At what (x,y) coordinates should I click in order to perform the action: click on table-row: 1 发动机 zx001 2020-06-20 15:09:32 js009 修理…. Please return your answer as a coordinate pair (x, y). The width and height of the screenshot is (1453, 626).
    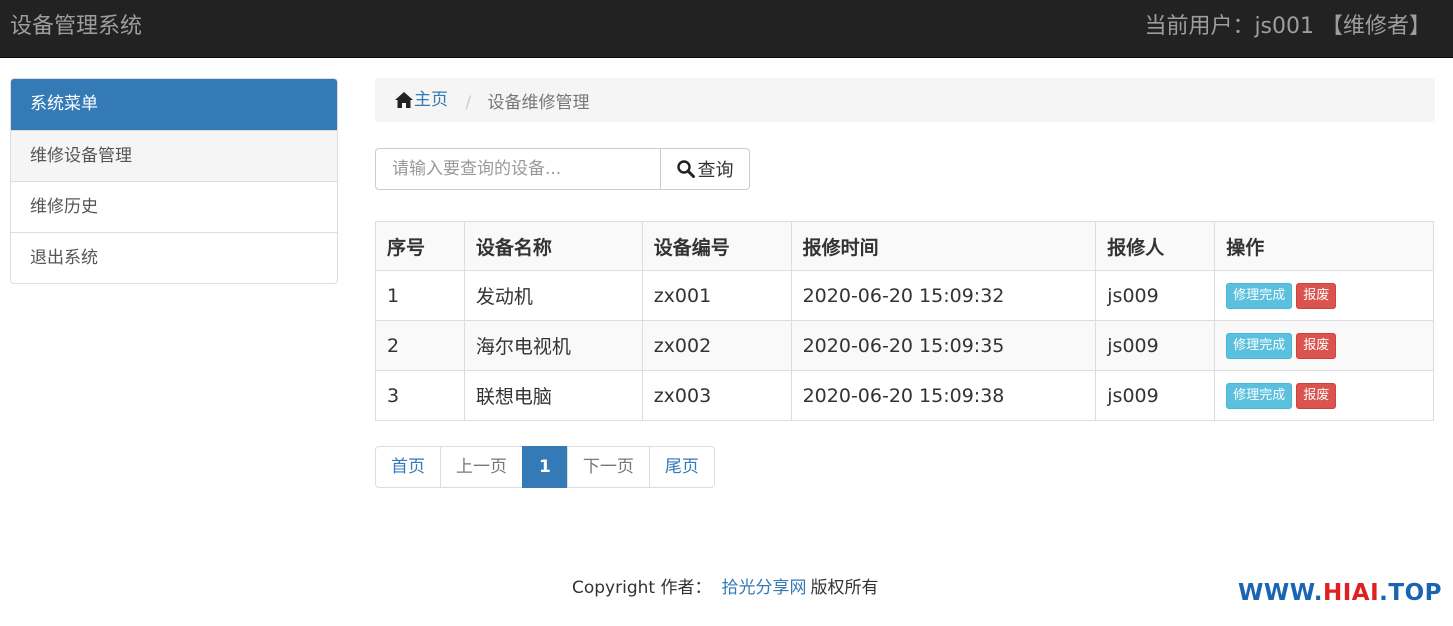
    Looking at the image, I should click on (904, 295).